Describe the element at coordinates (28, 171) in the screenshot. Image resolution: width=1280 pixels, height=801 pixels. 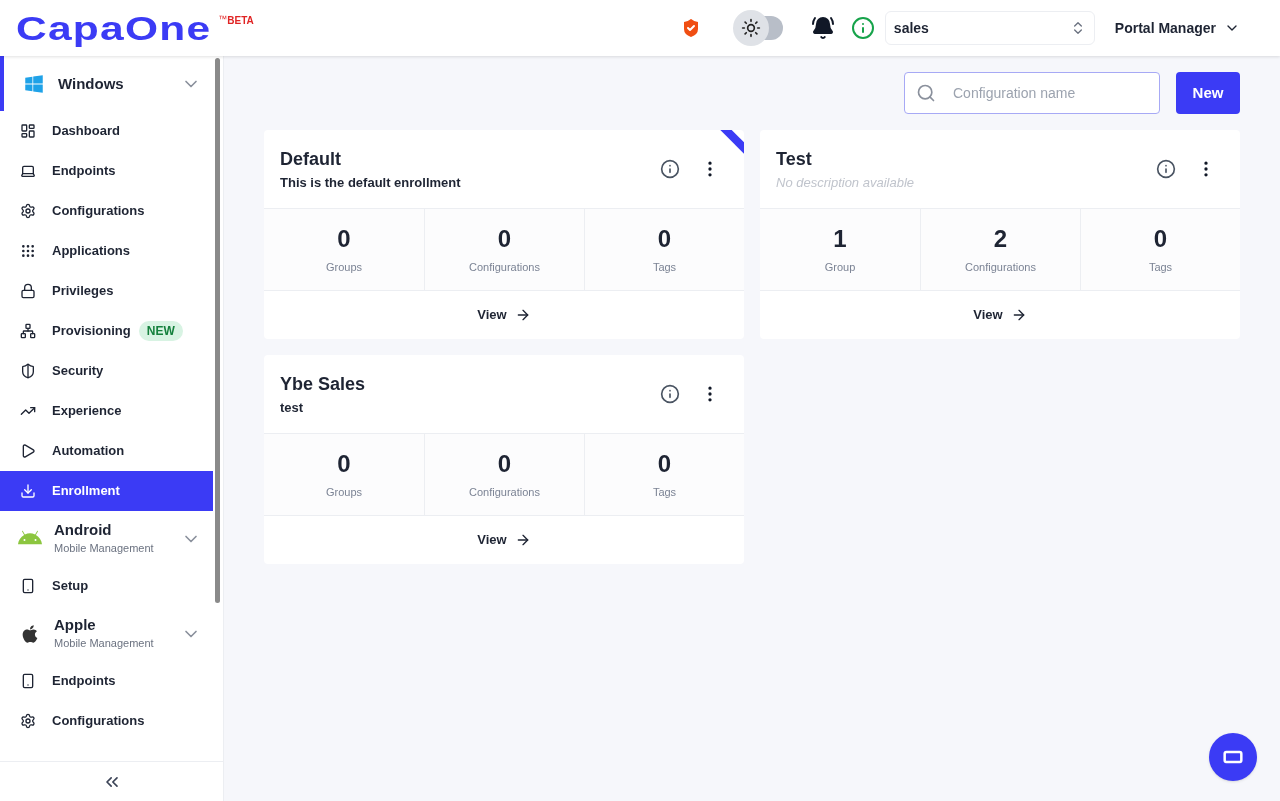
I see `laptop-icon` at that location.